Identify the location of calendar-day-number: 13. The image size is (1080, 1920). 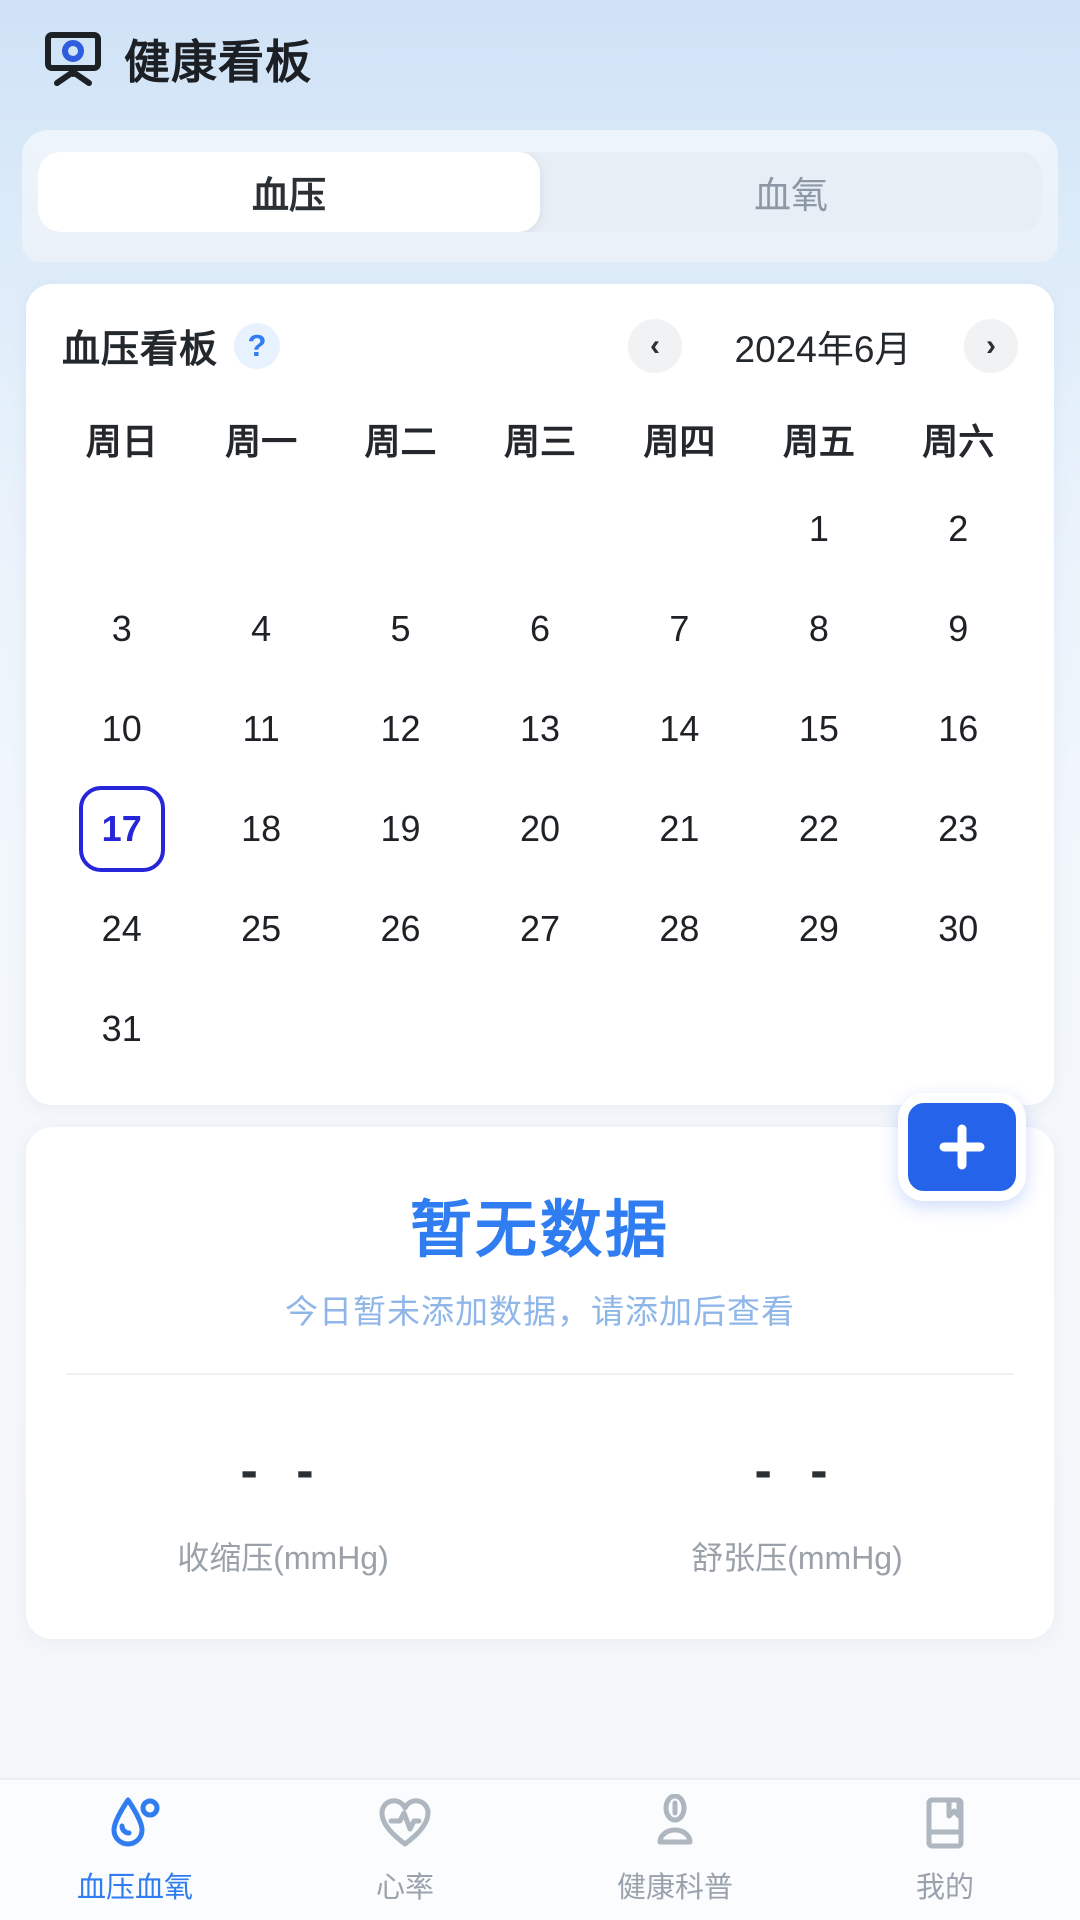
(539, 728).